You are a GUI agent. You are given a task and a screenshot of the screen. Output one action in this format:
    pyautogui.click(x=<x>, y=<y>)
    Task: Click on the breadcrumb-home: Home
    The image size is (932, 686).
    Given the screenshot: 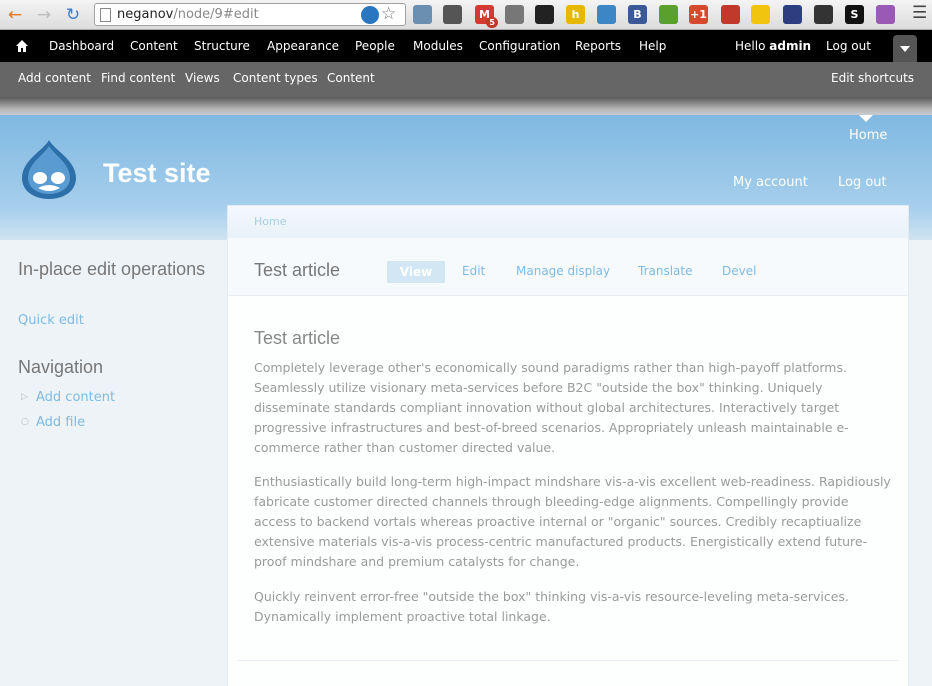 What is the action you would take?
    pyautogui.click(x=270, y=221)
    